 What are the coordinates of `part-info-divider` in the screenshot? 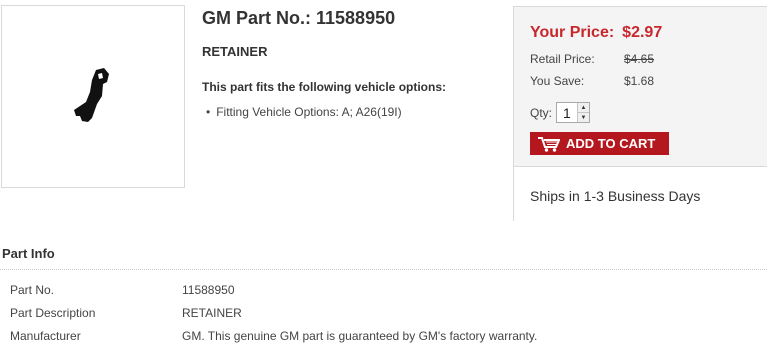 It's located at (383, 269).